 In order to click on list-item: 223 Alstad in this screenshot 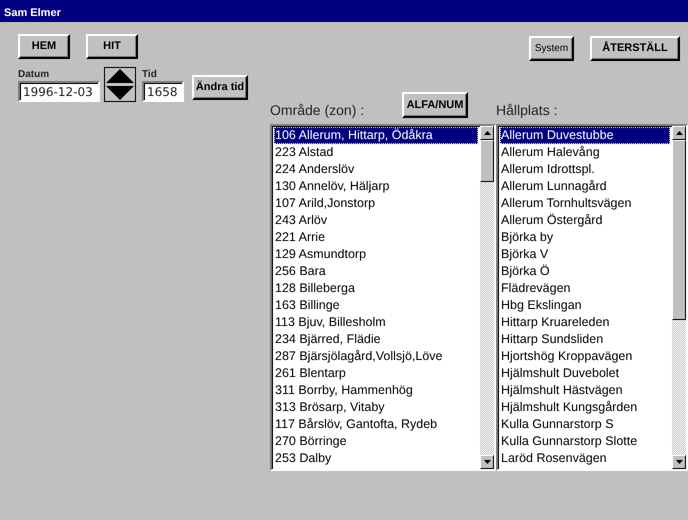, I will do `click(376, 152)`.